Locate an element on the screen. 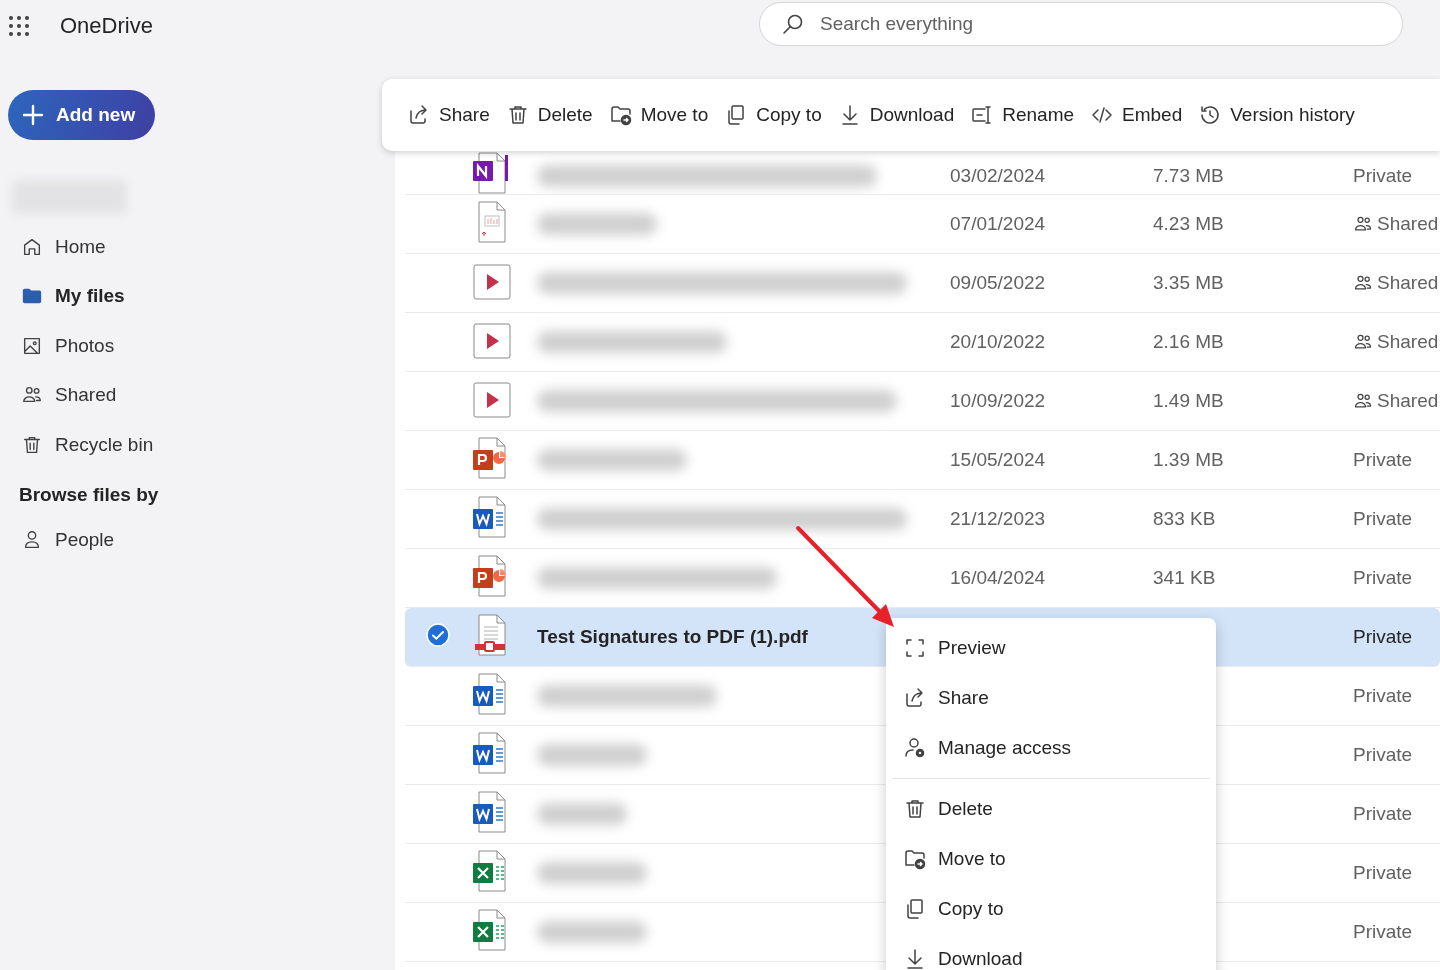 The height and width of the screenshot is (970, 1440). file-size: 833 KB is located at coordinates (1184, 518).